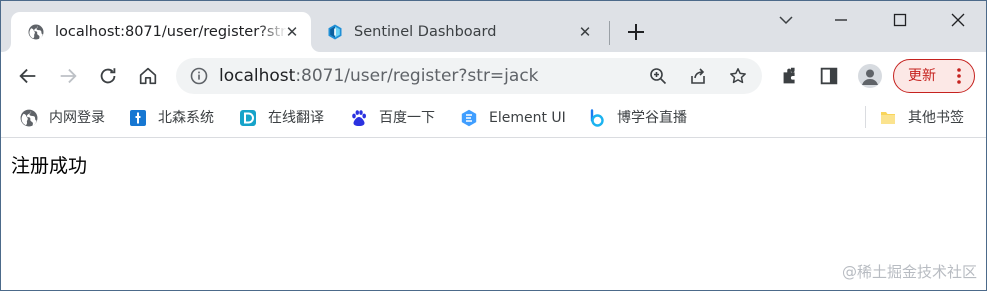 Image resolution: width=987 pixels, height=291 pixels. Describe the element at coordinates (407, 118) in the screenshot. I see `bookmark-label: 百度一下` at that location.